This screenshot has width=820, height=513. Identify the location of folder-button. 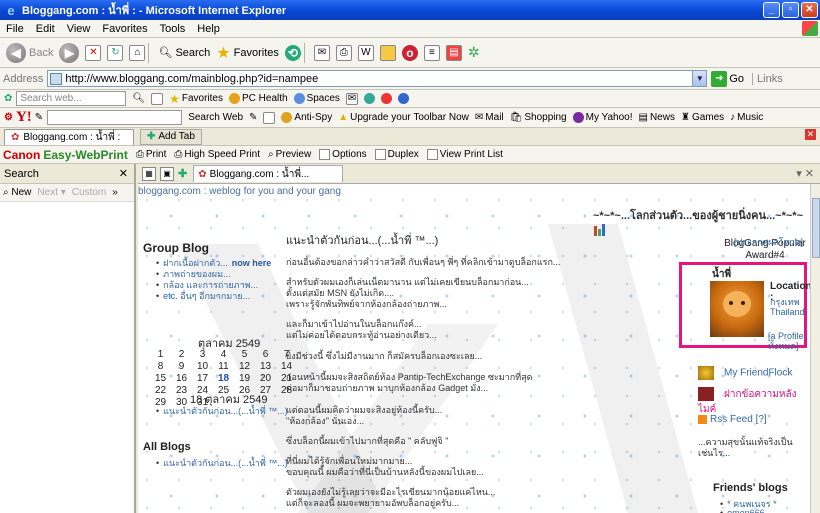
(387, 52).